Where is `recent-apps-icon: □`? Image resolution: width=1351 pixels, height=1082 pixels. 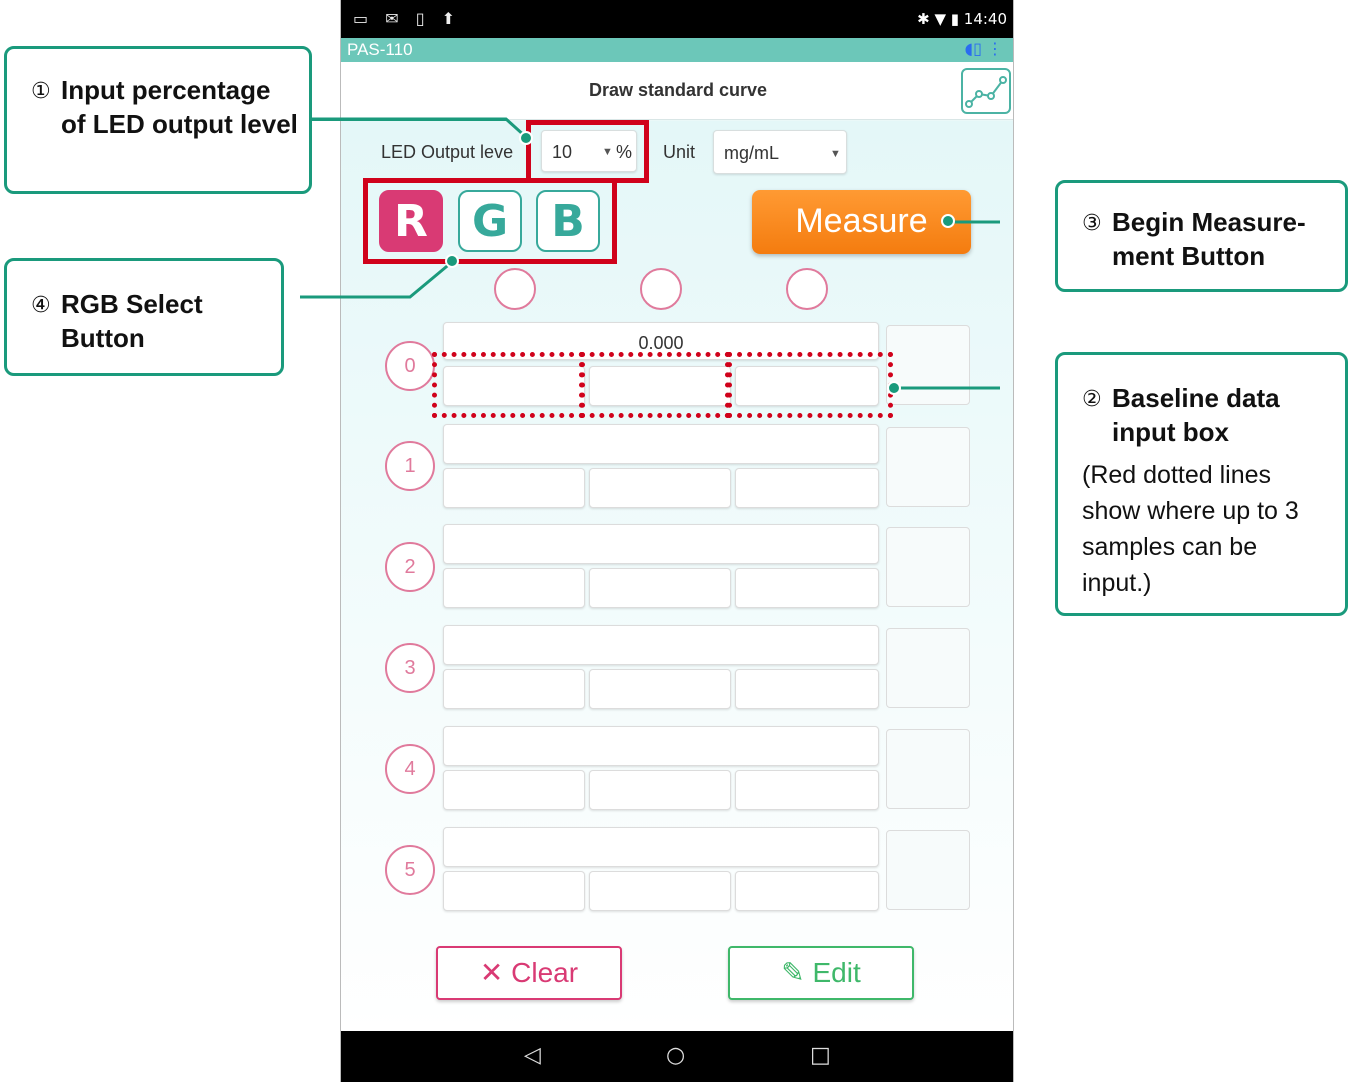
recent-apps-icon: □ is located at coordinates (820, 1055).